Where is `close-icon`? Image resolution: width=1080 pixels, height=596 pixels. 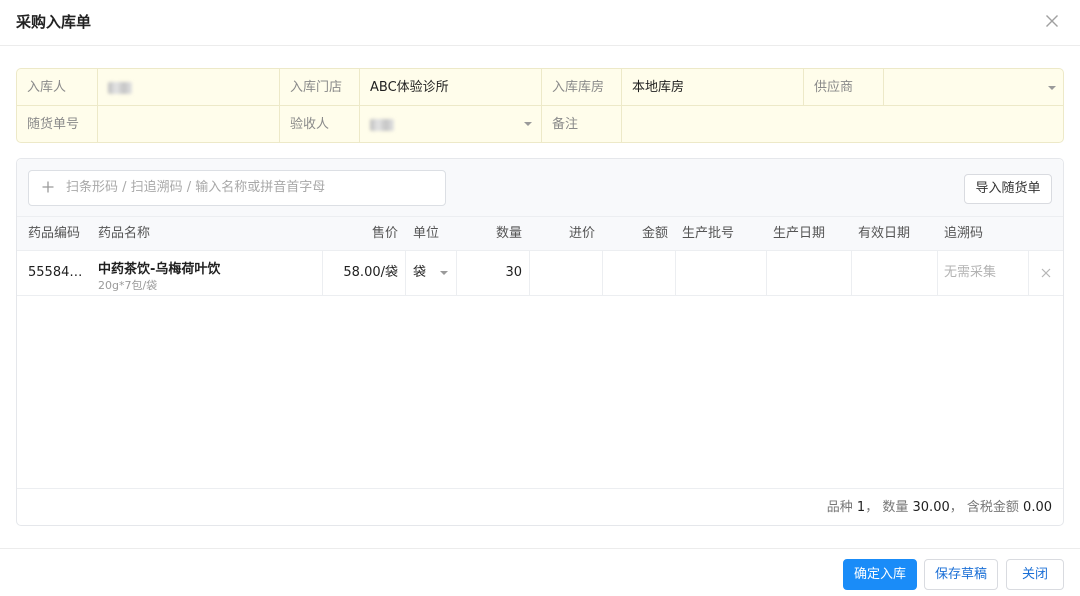 close-icon is located at coordinates (1052, 21).